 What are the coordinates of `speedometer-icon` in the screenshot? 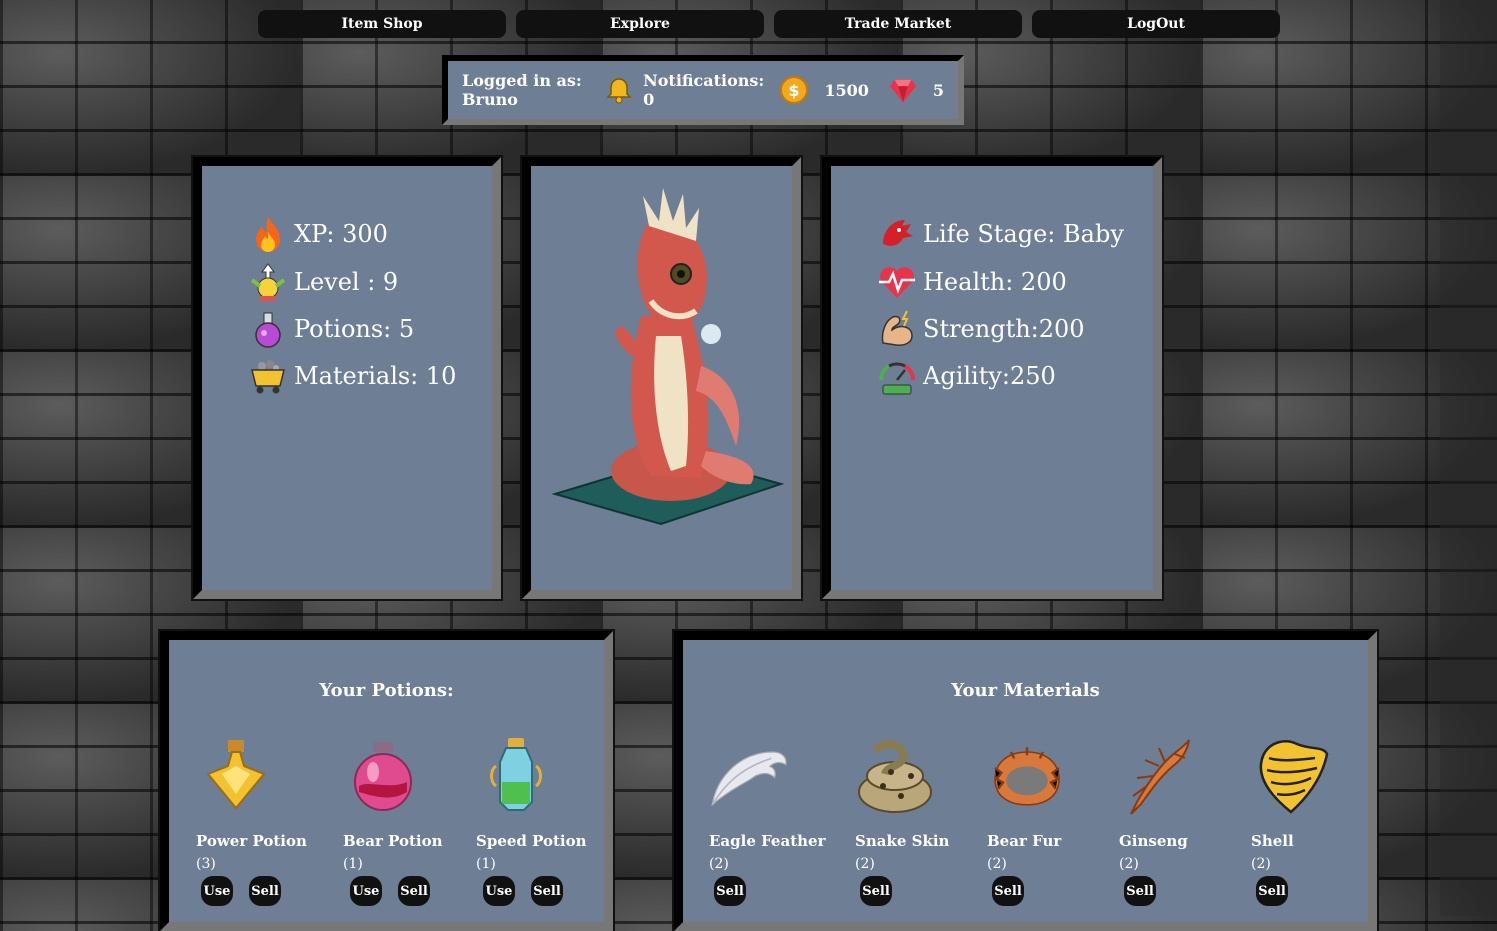 It's located at (897, 376).